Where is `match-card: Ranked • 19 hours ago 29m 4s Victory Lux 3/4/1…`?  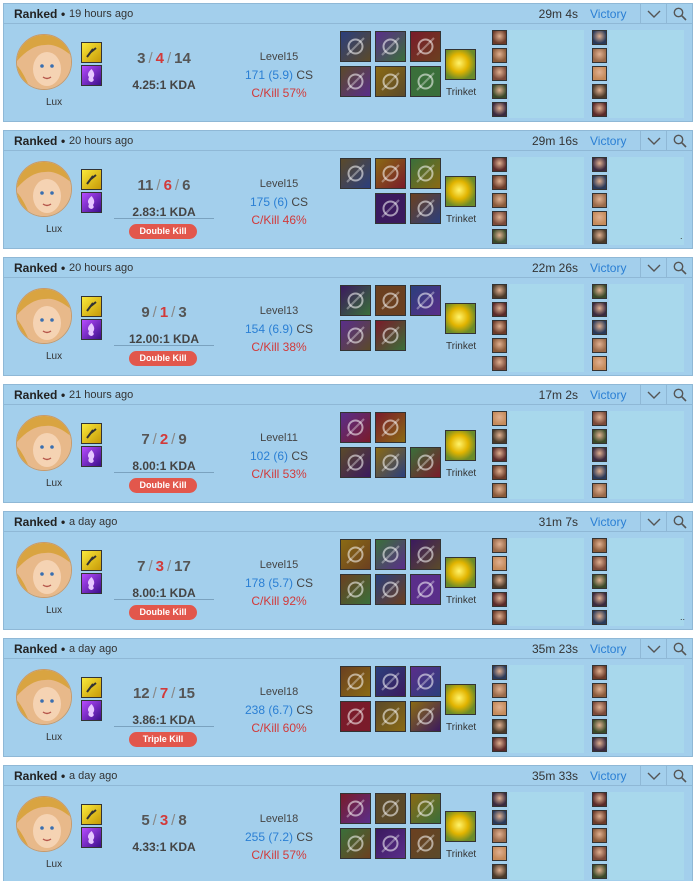 match-card: Ranked • 19 hours ago 29m 4s Victory Lux 3/4/1… is located at coordinates (348, 62).